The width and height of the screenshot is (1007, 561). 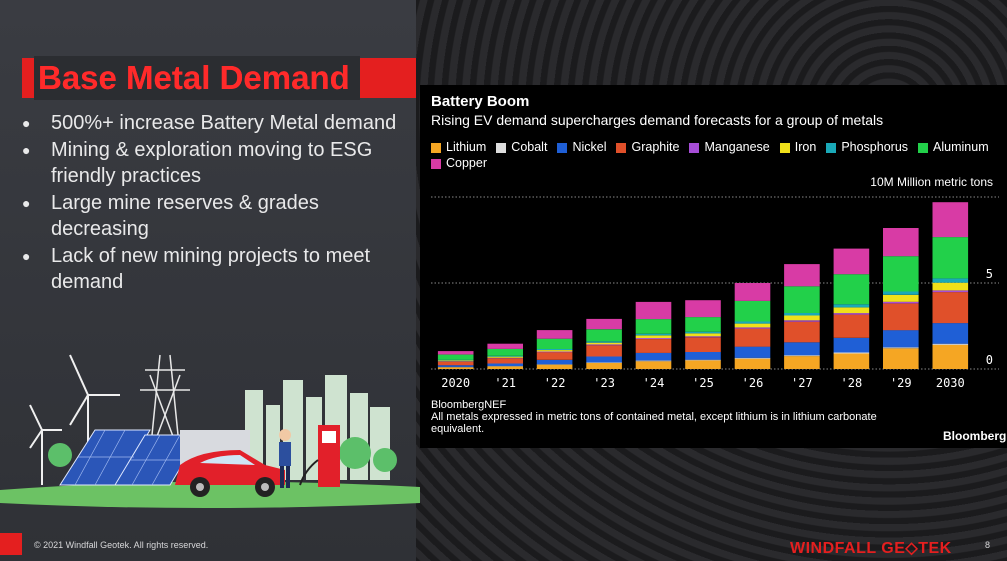 What do you see at coordinates (216, 123) in the screenshot?
I see `bullet-item: 500%+ increase Battery Metal demand` at bounding box center [216, 123].